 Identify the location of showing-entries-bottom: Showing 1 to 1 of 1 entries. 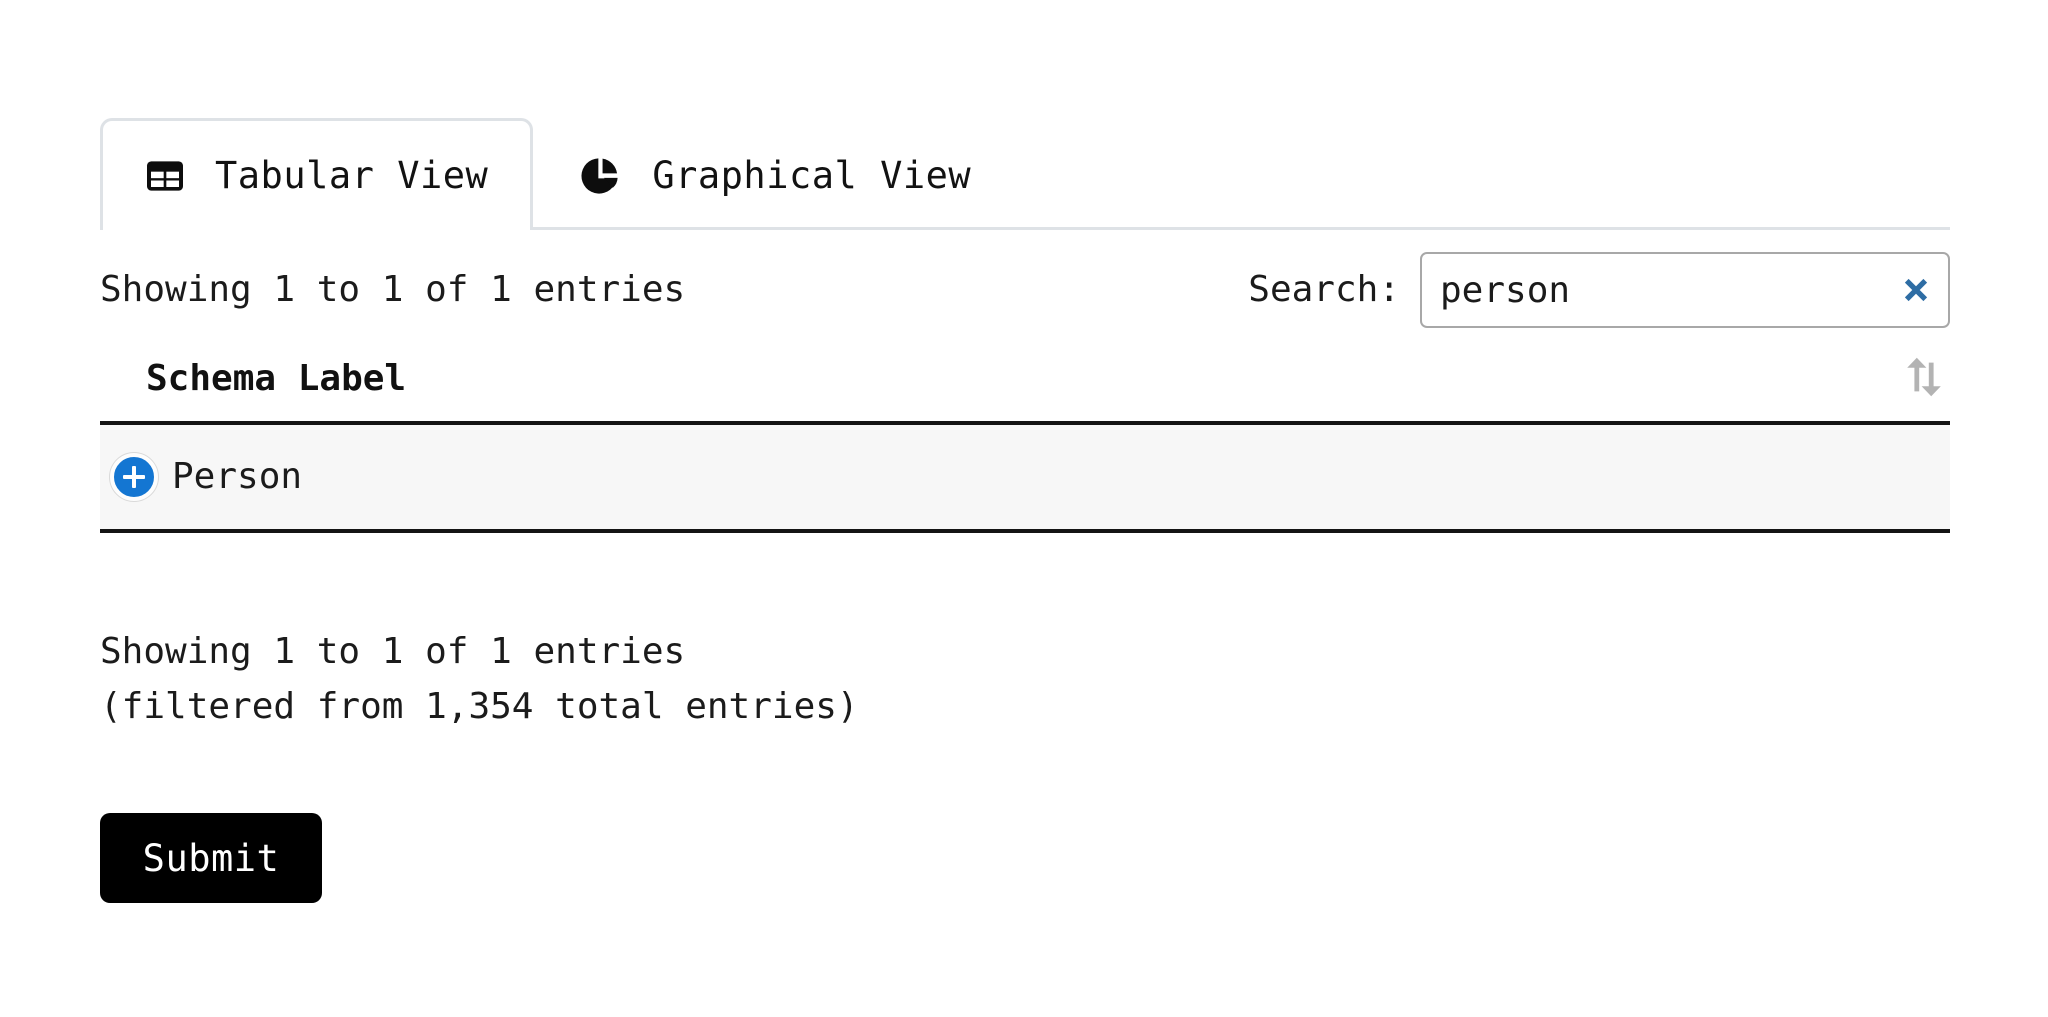
(393, 651).